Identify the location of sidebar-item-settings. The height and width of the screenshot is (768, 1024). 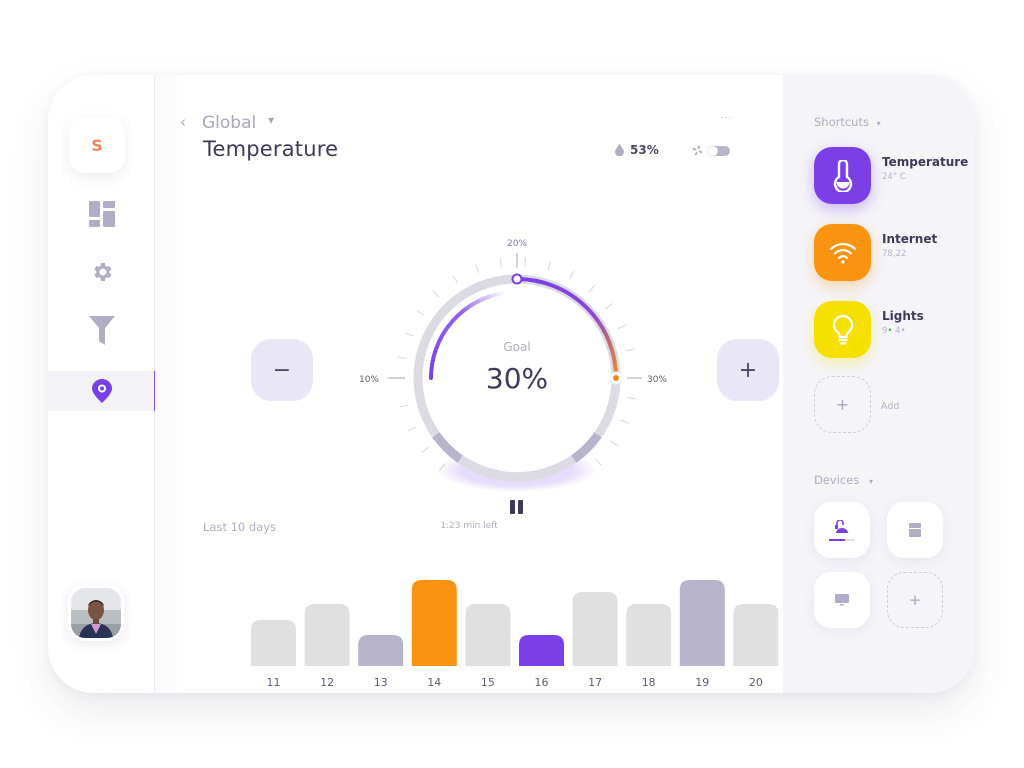
(101, 272).